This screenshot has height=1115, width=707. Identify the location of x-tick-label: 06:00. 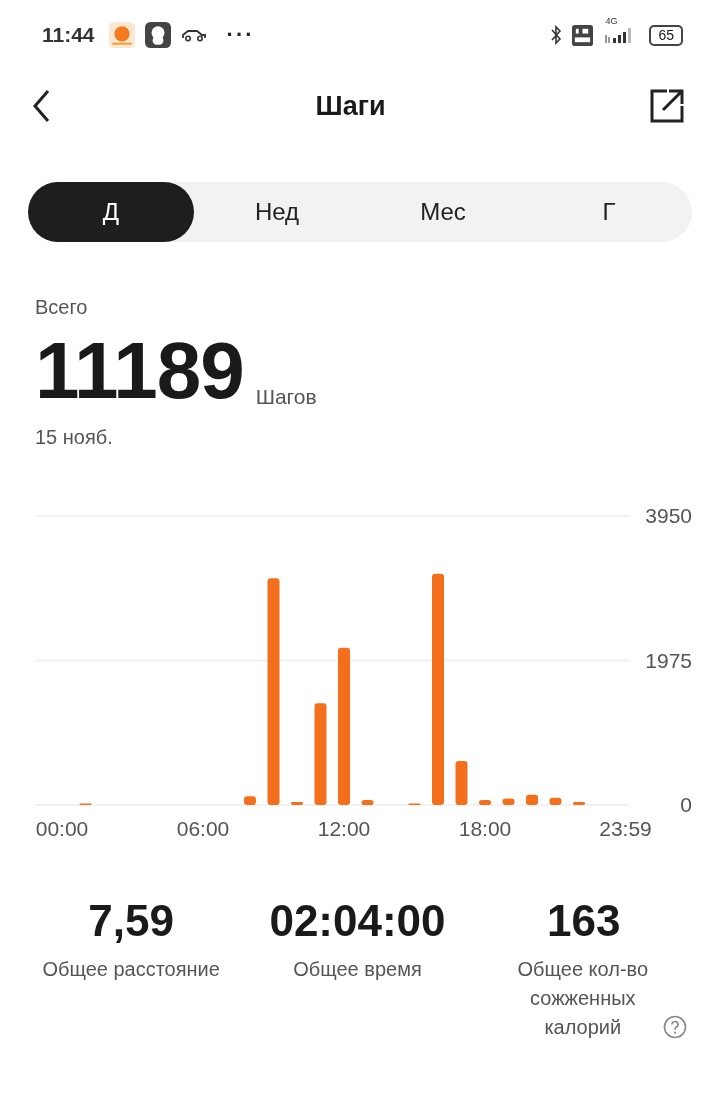
(203, 828).